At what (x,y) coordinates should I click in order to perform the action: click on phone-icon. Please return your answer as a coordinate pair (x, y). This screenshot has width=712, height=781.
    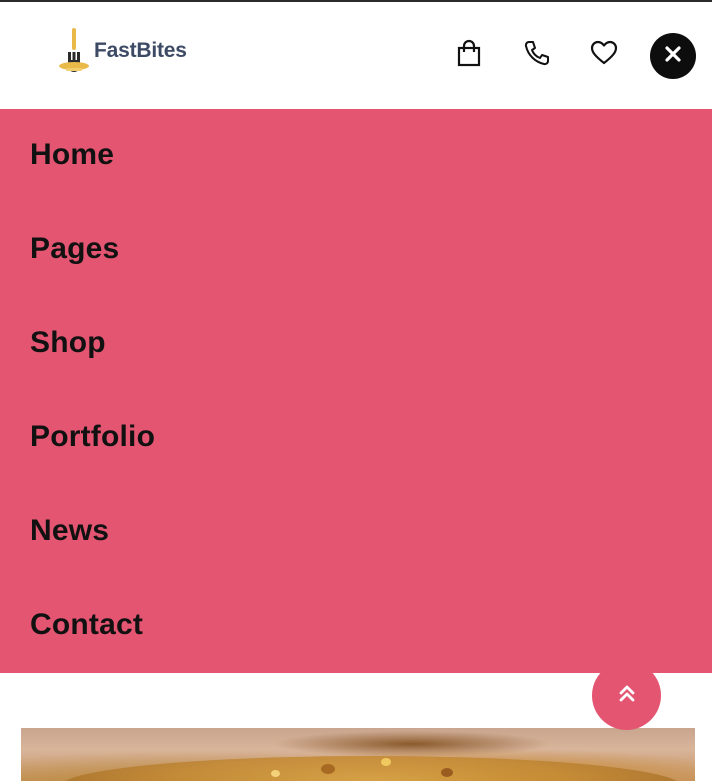
    Looking at the image, I should click on (537, 53).